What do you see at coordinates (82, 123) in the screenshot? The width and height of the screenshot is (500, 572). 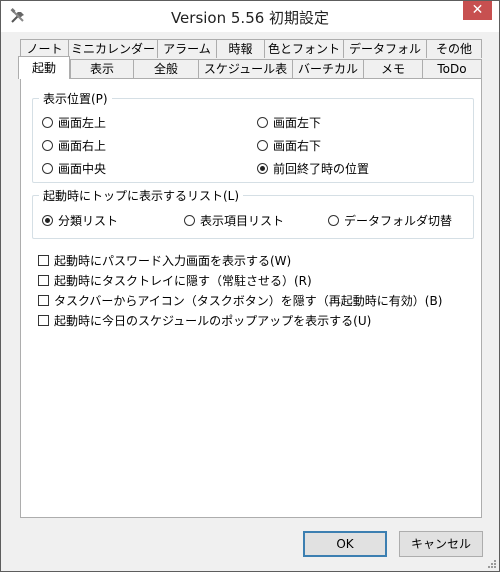 I see `radio-label: 画面左上` at bounding box center [82, 123].